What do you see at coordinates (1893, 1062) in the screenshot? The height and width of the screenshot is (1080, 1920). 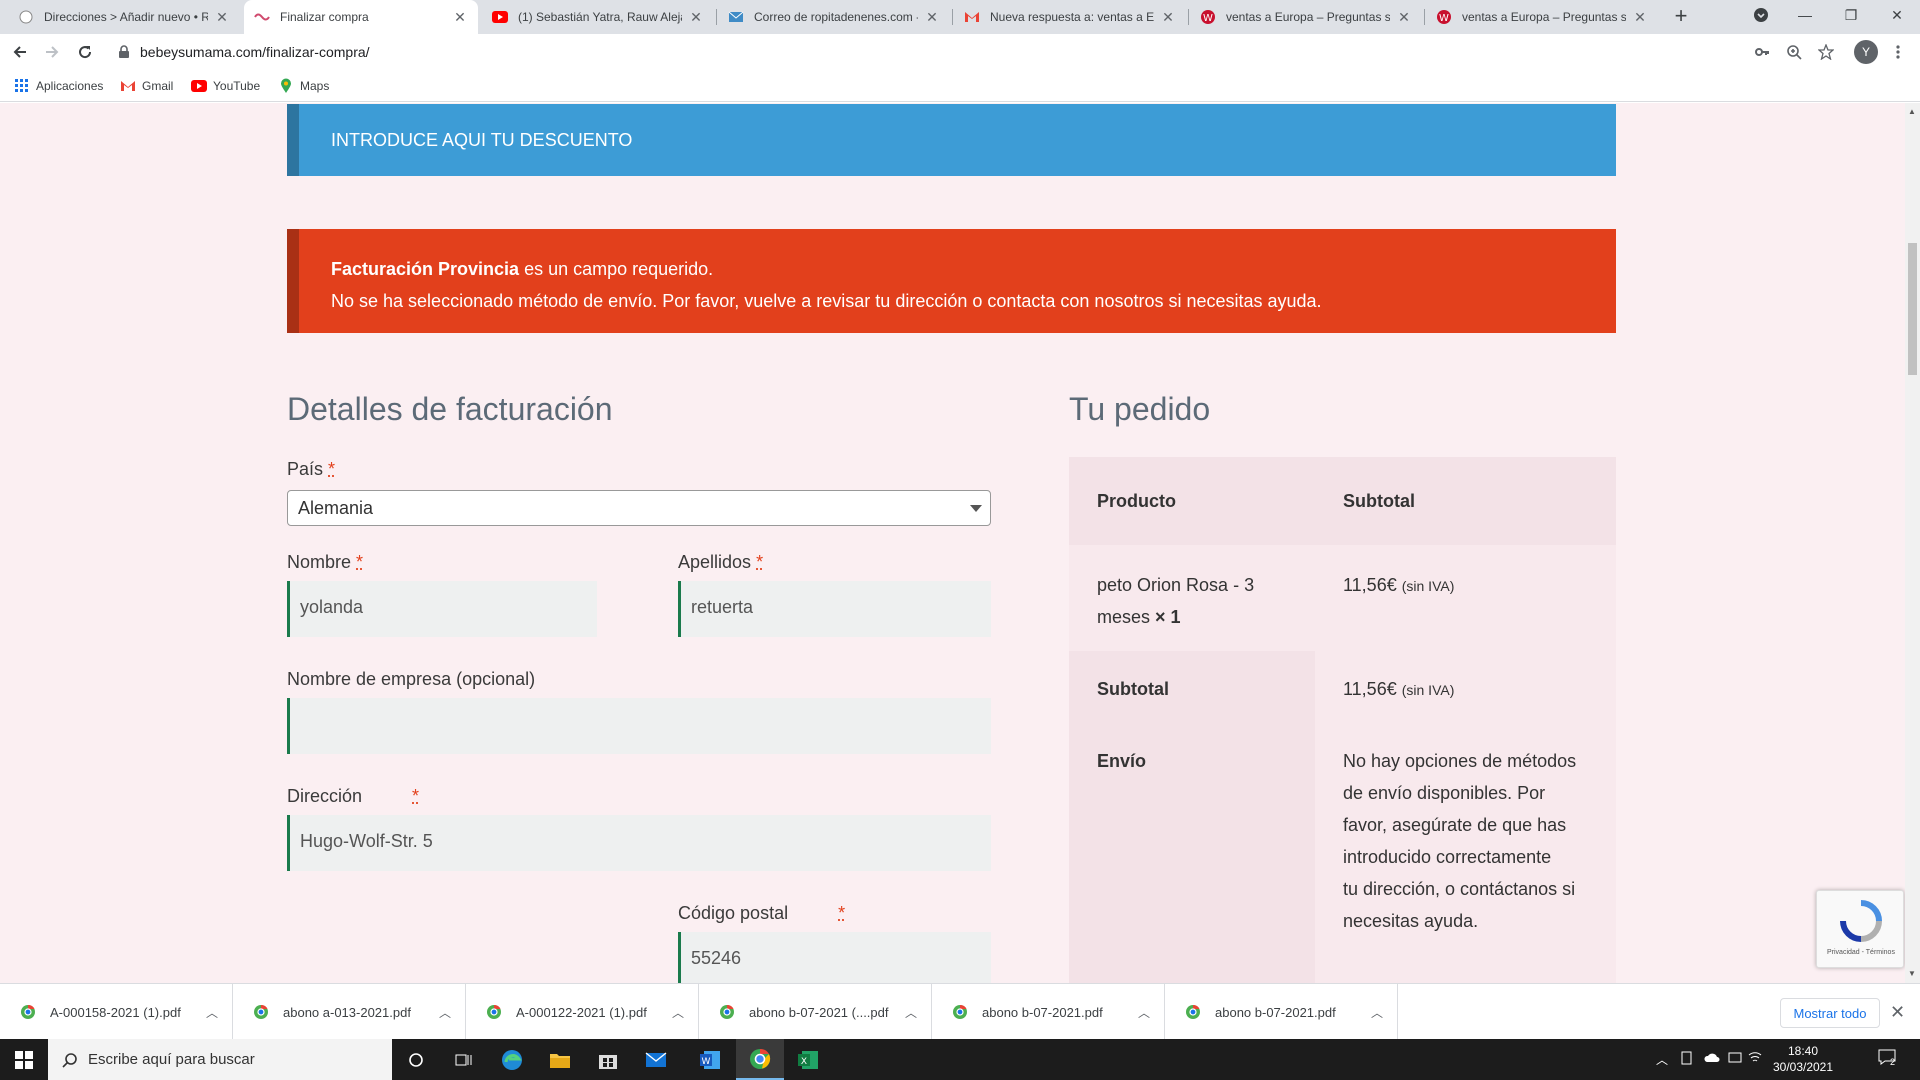 I see `notification-count: 2` at bounding box center [1893, 1062].